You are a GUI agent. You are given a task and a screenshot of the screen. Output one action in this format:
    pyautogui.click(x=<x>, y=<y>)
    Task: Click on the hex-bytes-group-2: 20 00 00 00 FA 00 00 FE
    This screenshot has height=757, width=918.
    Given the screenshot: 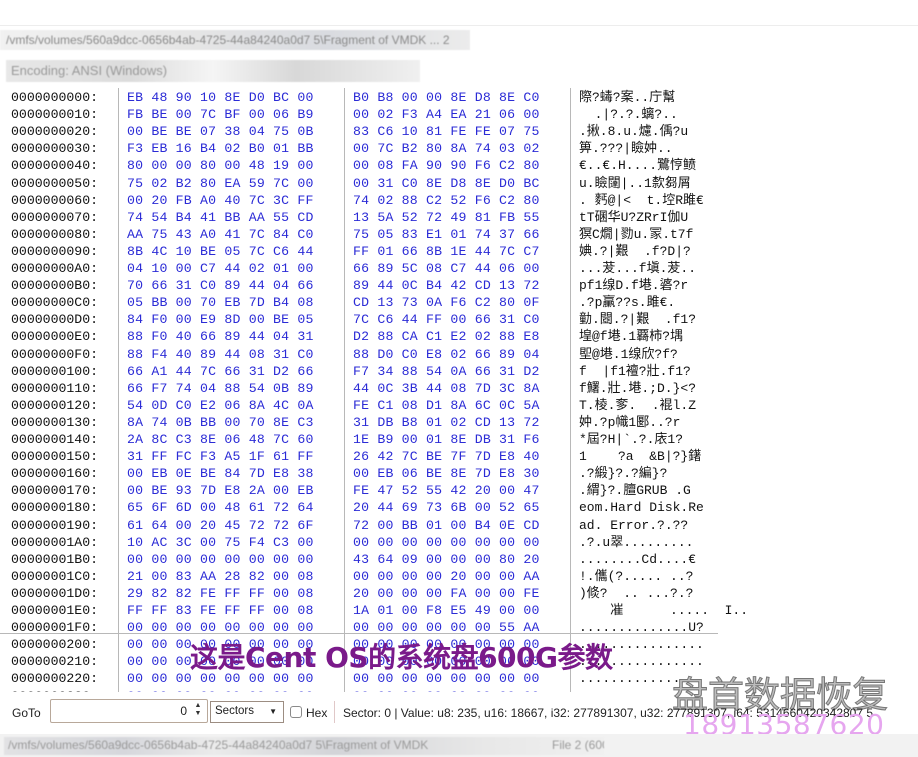 What is the action you would take?
    pyautogui.click(x=446, y=593)
    